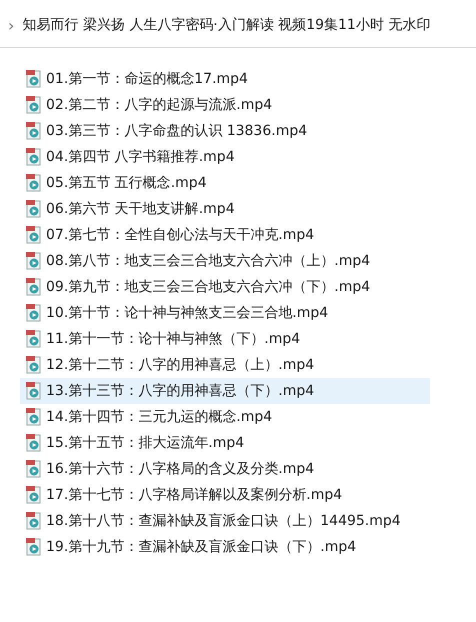 The height and width of the screenshot is (622, 476). Describe the element at coordinates (145, 443) in the screenshot. I see `file-name: 15.第十五节：排大运流年.mp4` at that location.